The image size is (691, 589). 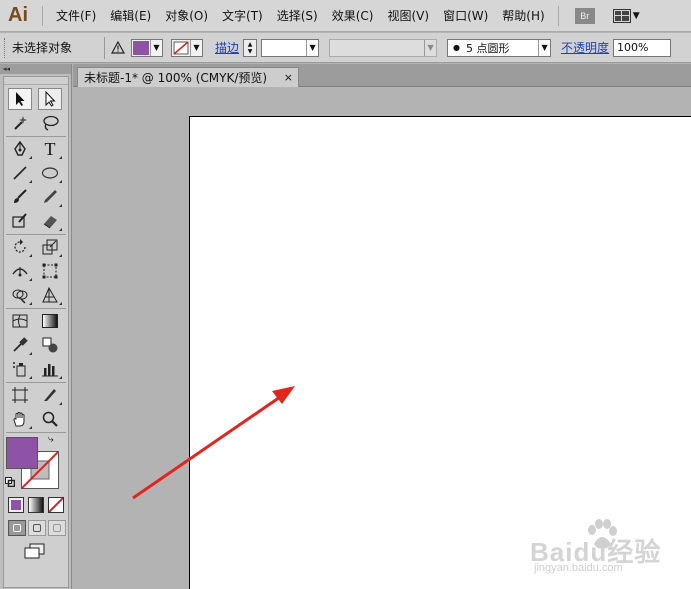 I want to click on blob-brush-icon, so click(x=19, y=220).